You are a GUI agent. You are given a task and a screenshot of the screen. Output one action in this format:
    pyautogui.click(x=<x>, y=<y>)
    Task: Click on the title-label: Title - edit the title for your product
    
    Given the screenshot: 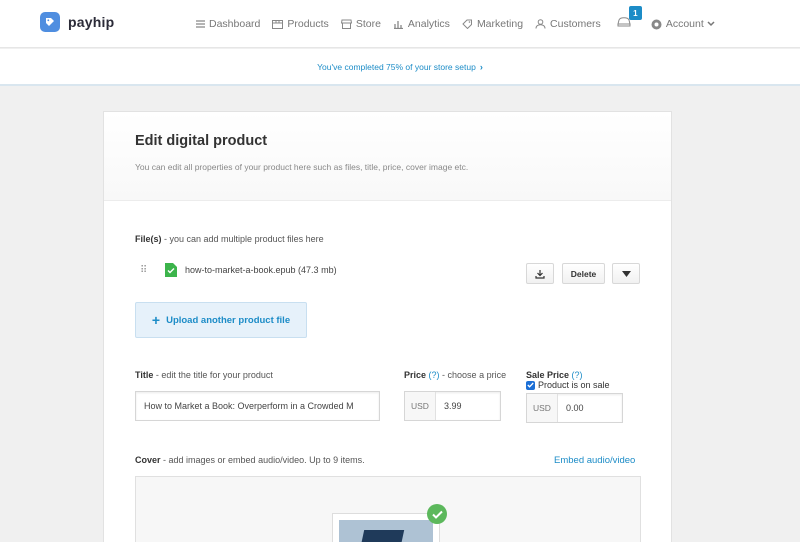 What is the action you would take?
    pyautogui.click(x=204, y=375)
    